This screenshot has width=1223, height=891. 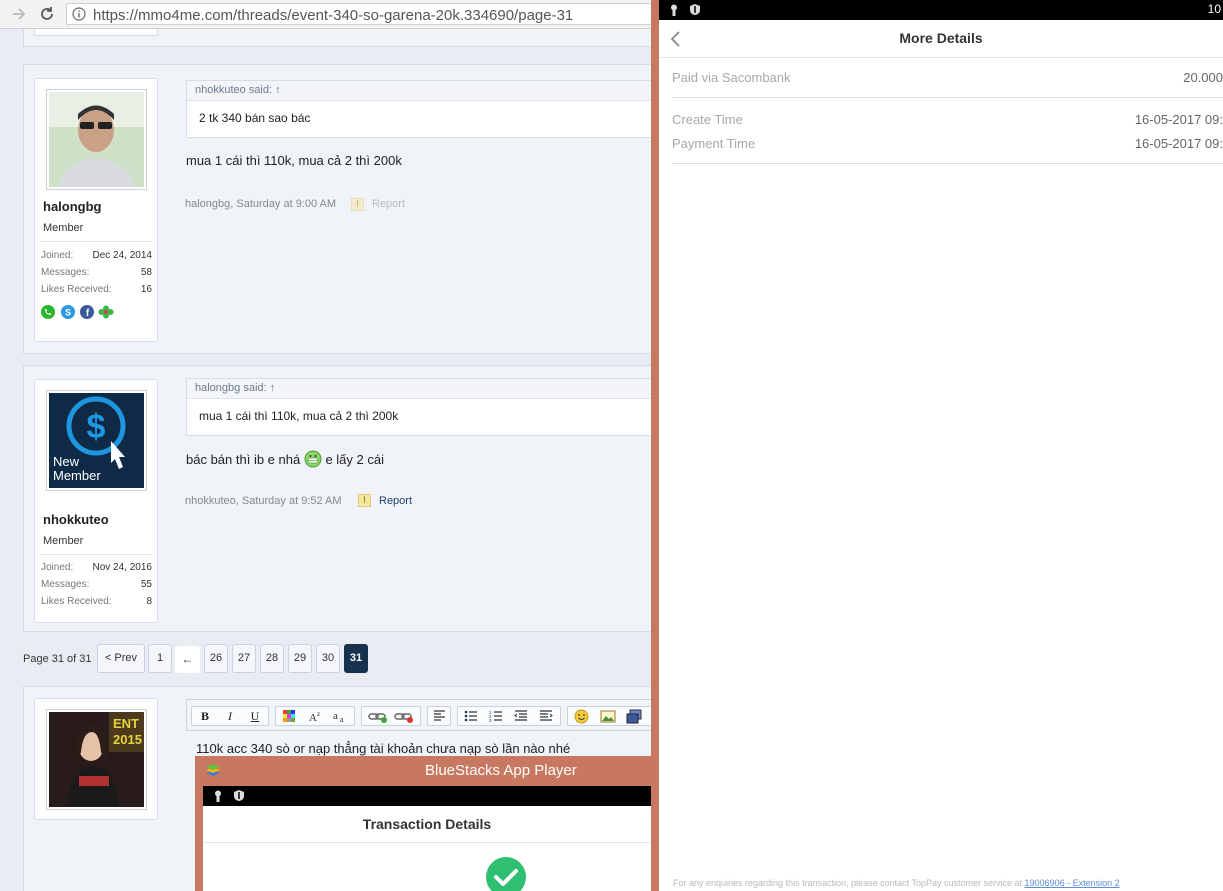 What do you see at coordinates (419, 91) in the screenshot?
I see `quote-author: nhokkuteo said: ↑` at bounding box center [419, 91].